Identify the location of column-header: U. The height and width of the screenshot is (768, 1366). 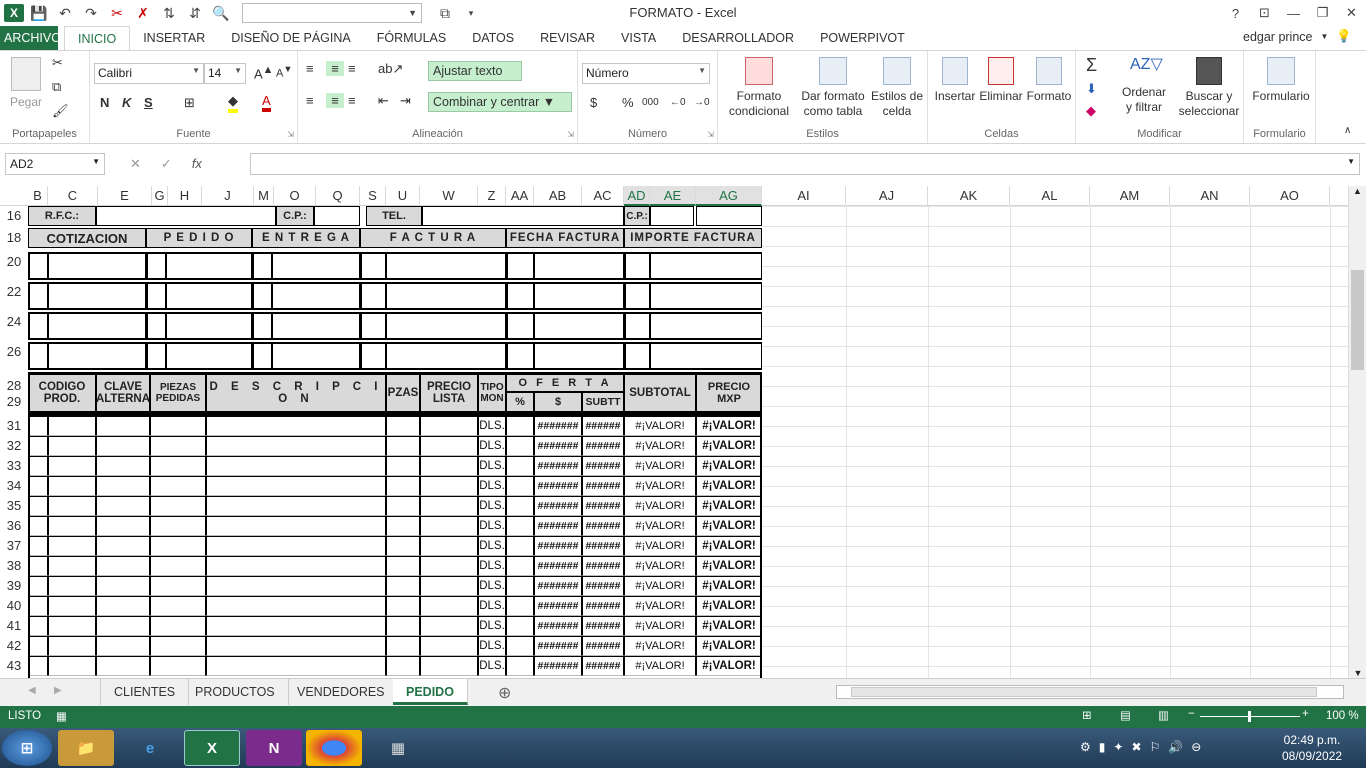
(403, 196).